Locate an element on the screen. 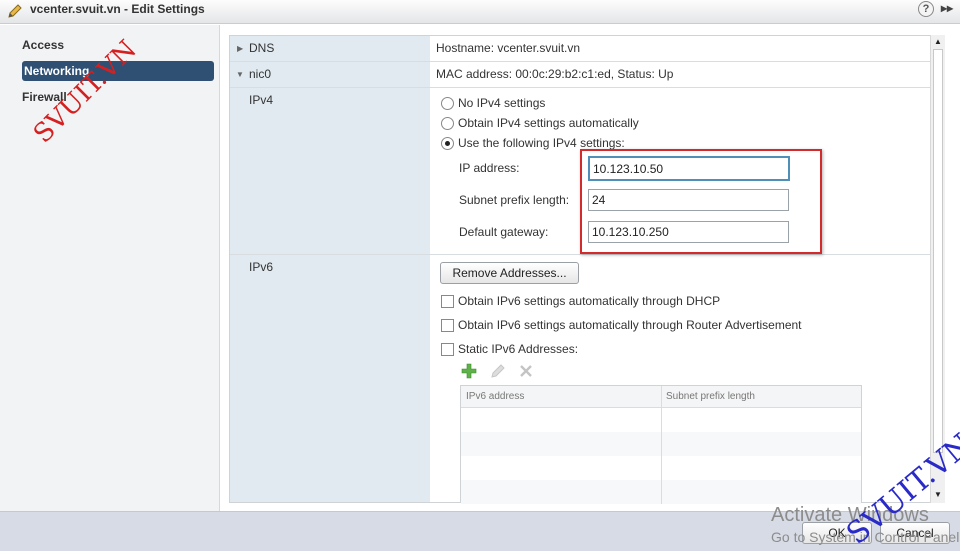  help-icon: ? is located at coordinates (926, 9).